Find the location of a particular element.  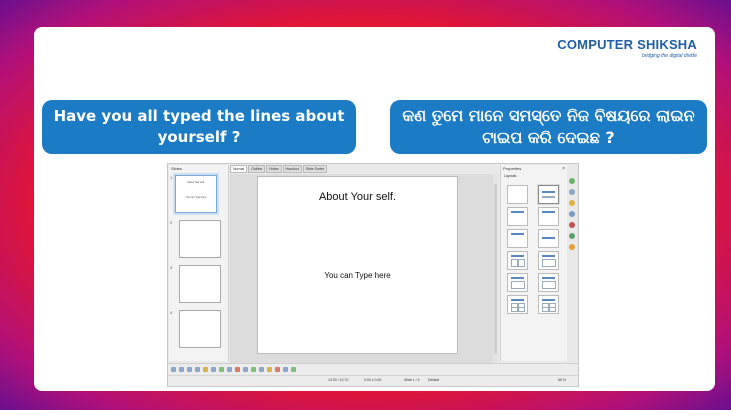

select-icon is located at coordinates (173, 369).